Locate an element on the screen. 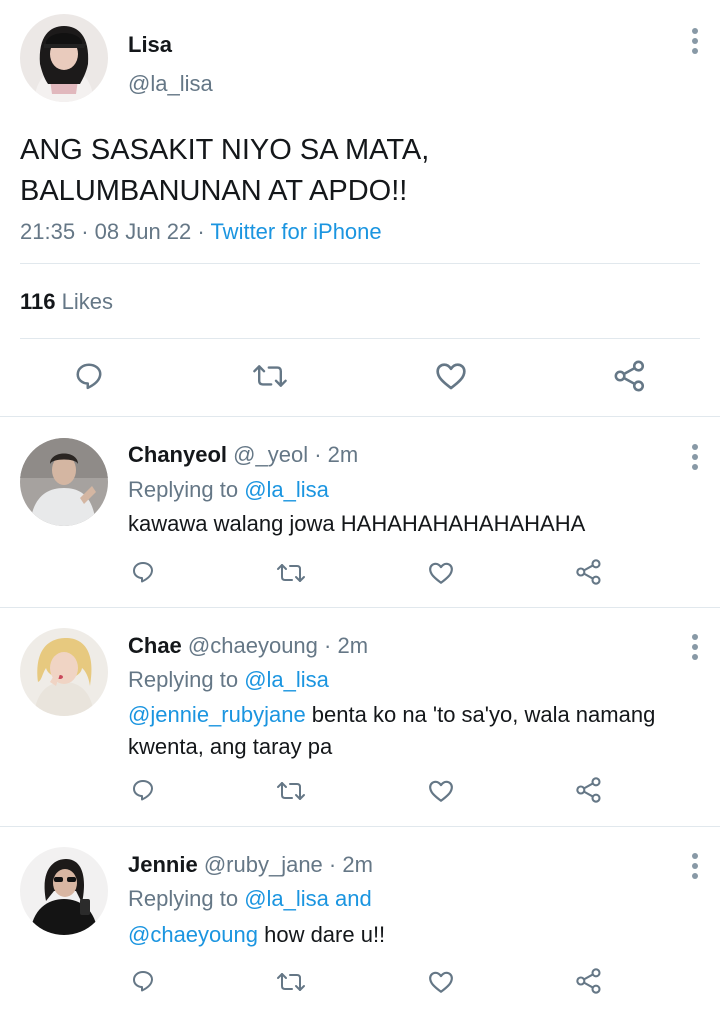 The image size is (720, 1013). author-name: Lisa is located at coordinates (150, 45).